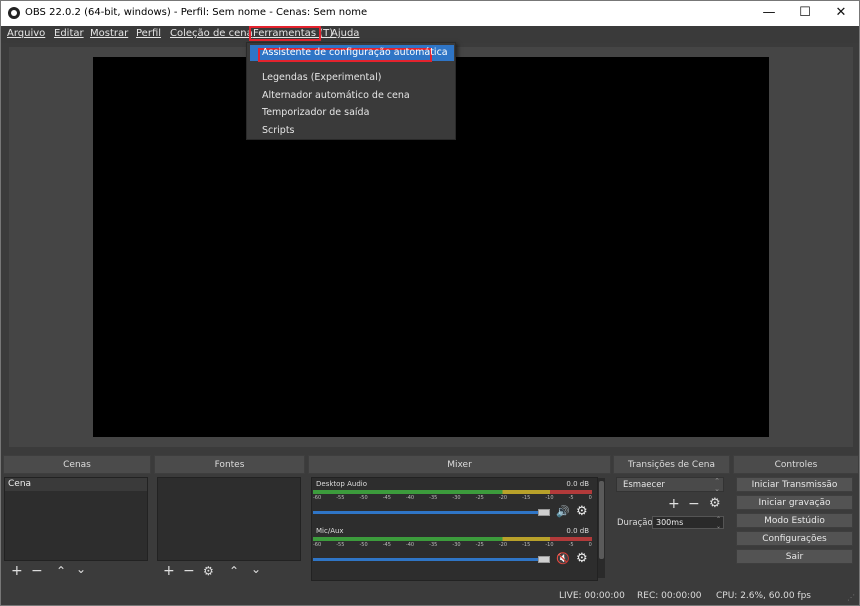 The width and height of the screenshot is (860, 606). Describe the element at coordinates (671, 464) in the screenshot. I see `transitions-dock-title: Transições de Cena` at that location.